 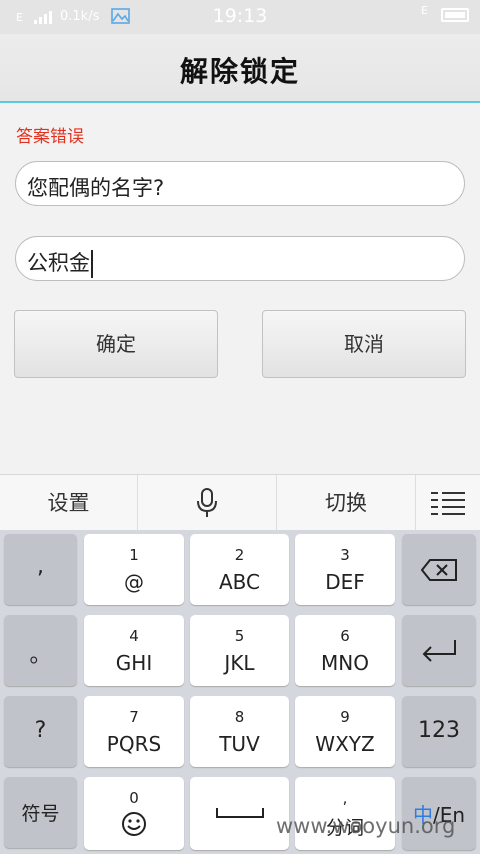 What do you see at coordinates (345, 731) in the screenshot?
I see `key-9: 9 WXYZ` at bounding box center [345, 731].